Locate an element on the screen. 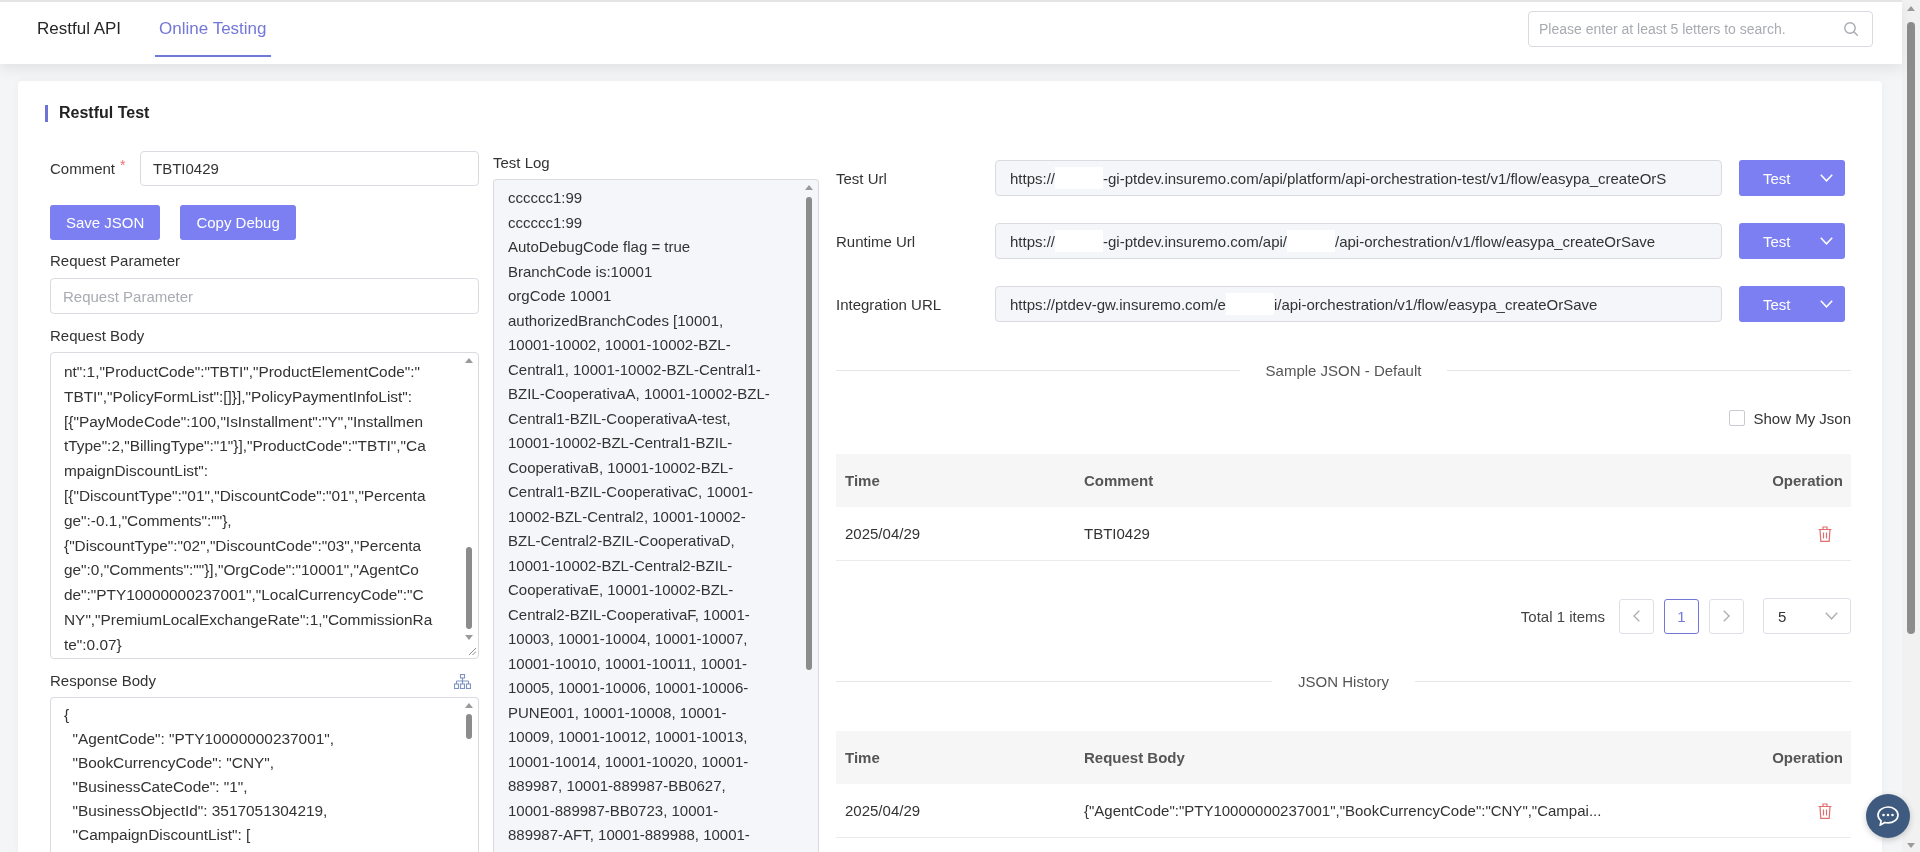 The height and width of the screenshot is (852, 1920). chevron-right-icon is located at coordinates (1726, 616).